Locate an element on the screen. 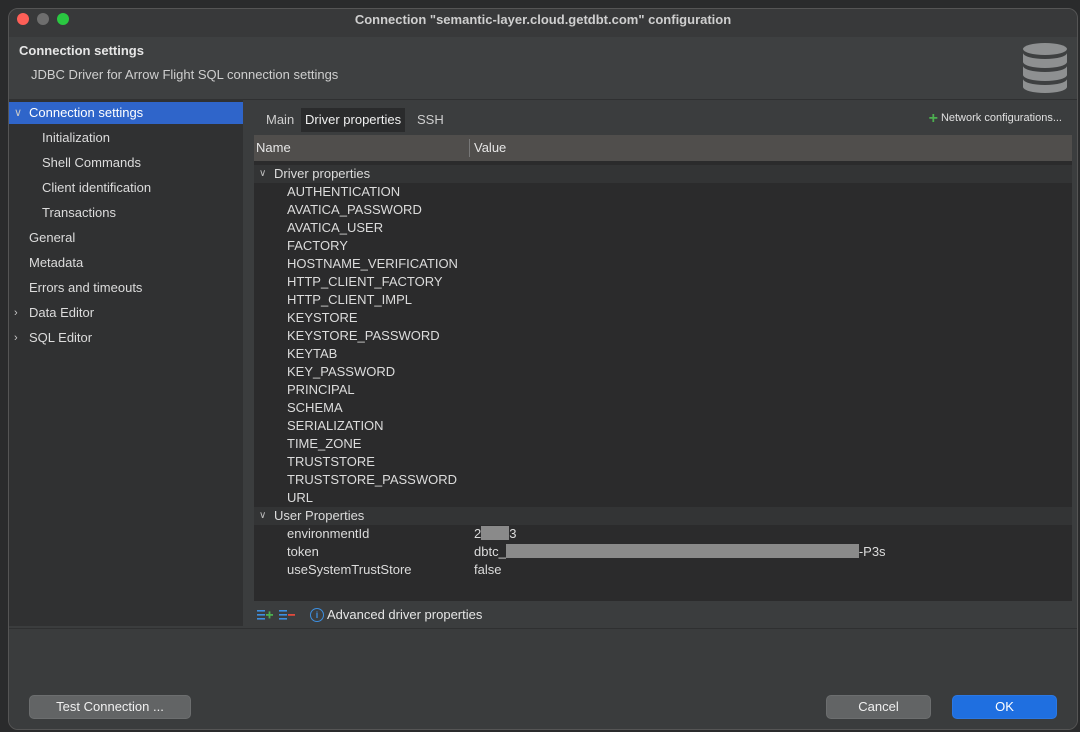  sidebar-item-label: Connection settings is located at coordinates (86, 112).